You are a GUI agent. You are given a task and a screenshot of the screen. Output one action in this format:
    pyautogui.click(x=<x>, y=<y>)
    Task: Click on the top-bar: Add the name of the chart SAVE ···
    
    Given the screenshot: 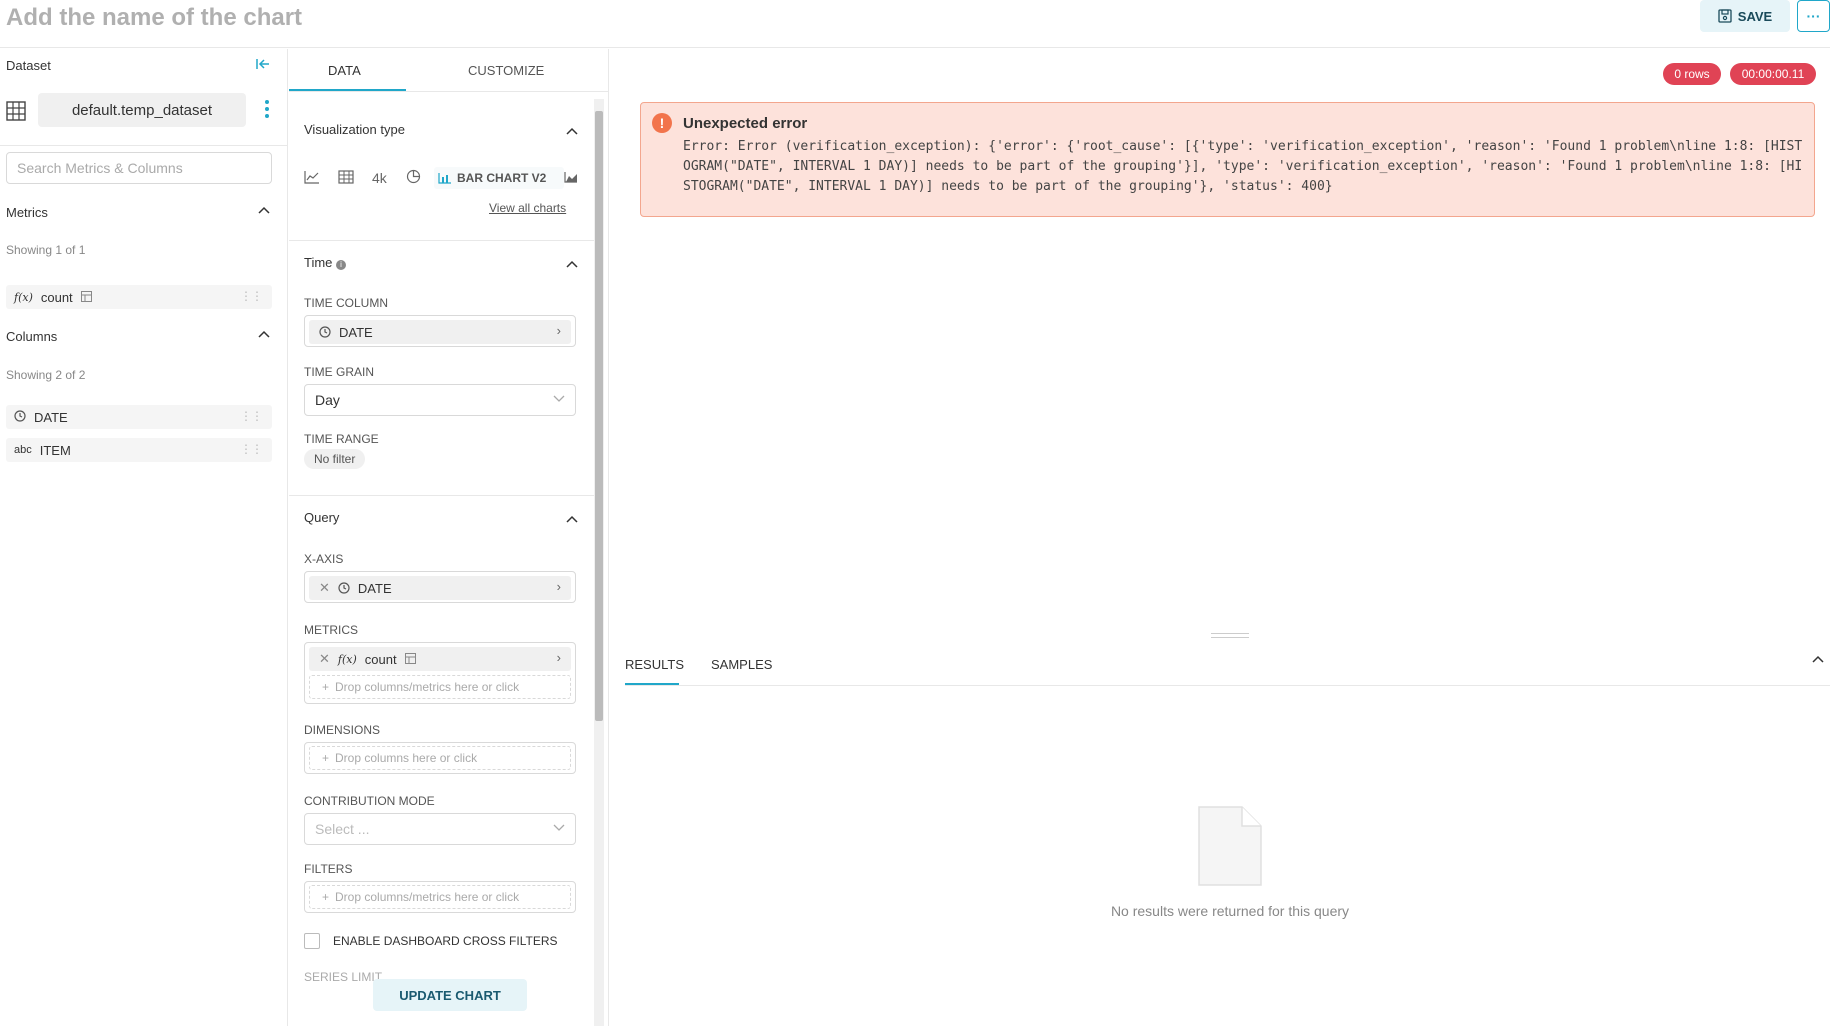 What is the action you would take?
    pyautogui.click(x=915, y=24)
    